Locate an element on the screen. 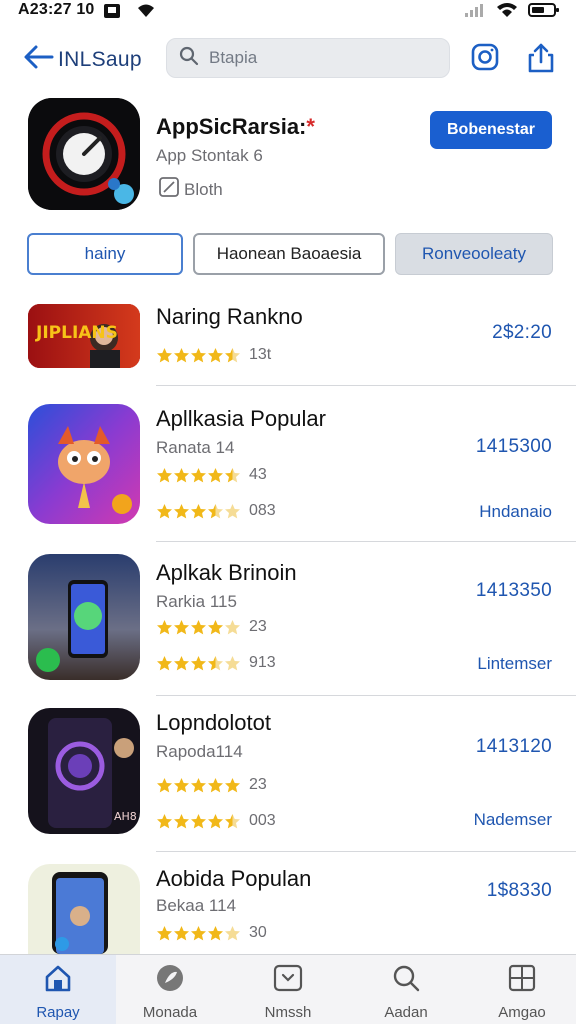  rating-count: 003 is located at coordinates (262, 820).